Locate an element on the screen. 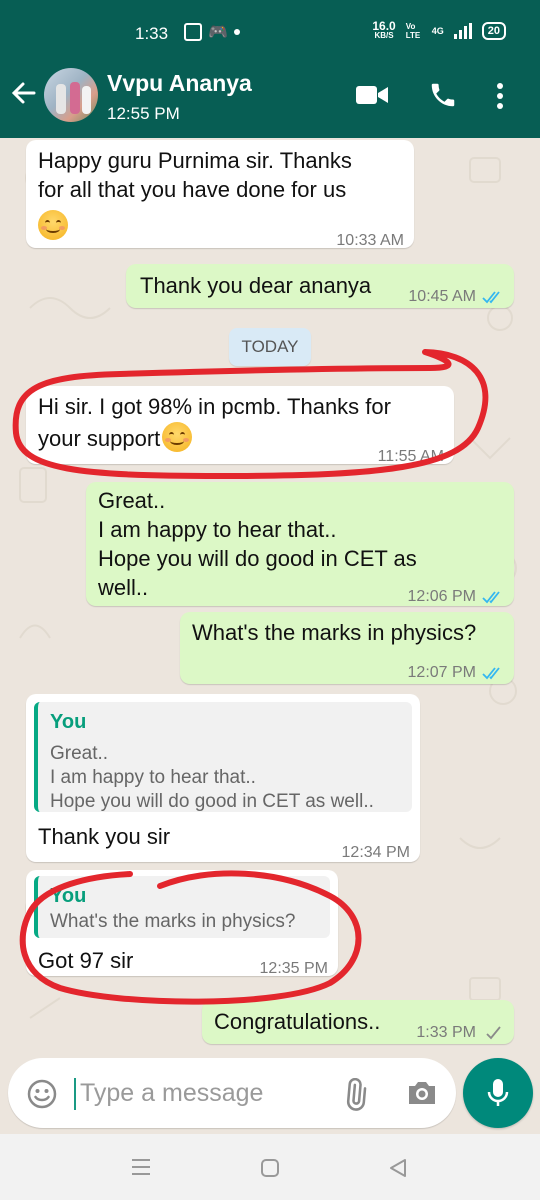 This screenshot has width=540, height=1200. voice-call-icon is located at coordinates (443, 97).